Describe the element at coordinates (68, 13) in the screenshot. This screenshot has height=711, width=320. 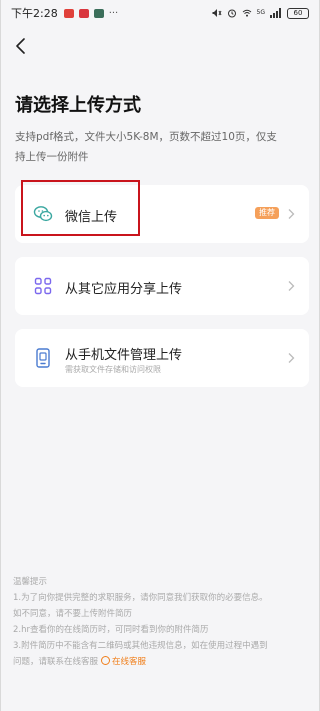
I see `app-notification-icon` at that location.